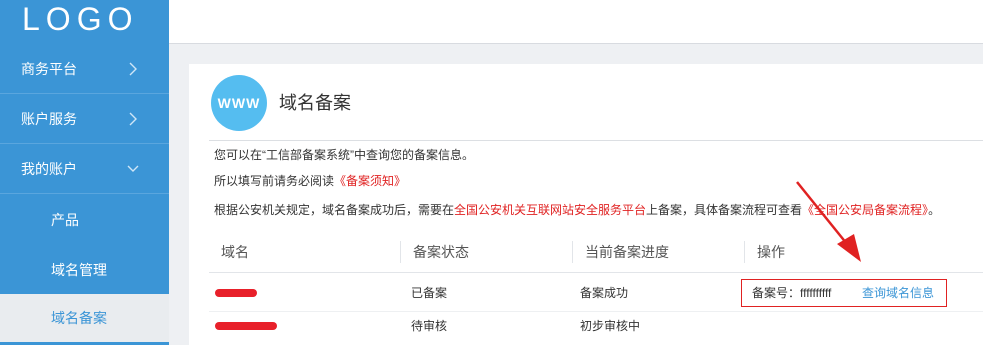 Image resolution: width=983 pixels, height=345 pixels. Describe the element at coordinates (79, 318) in the screenshot. I see `sidebar-subitem-label: 域名备案` at that location.